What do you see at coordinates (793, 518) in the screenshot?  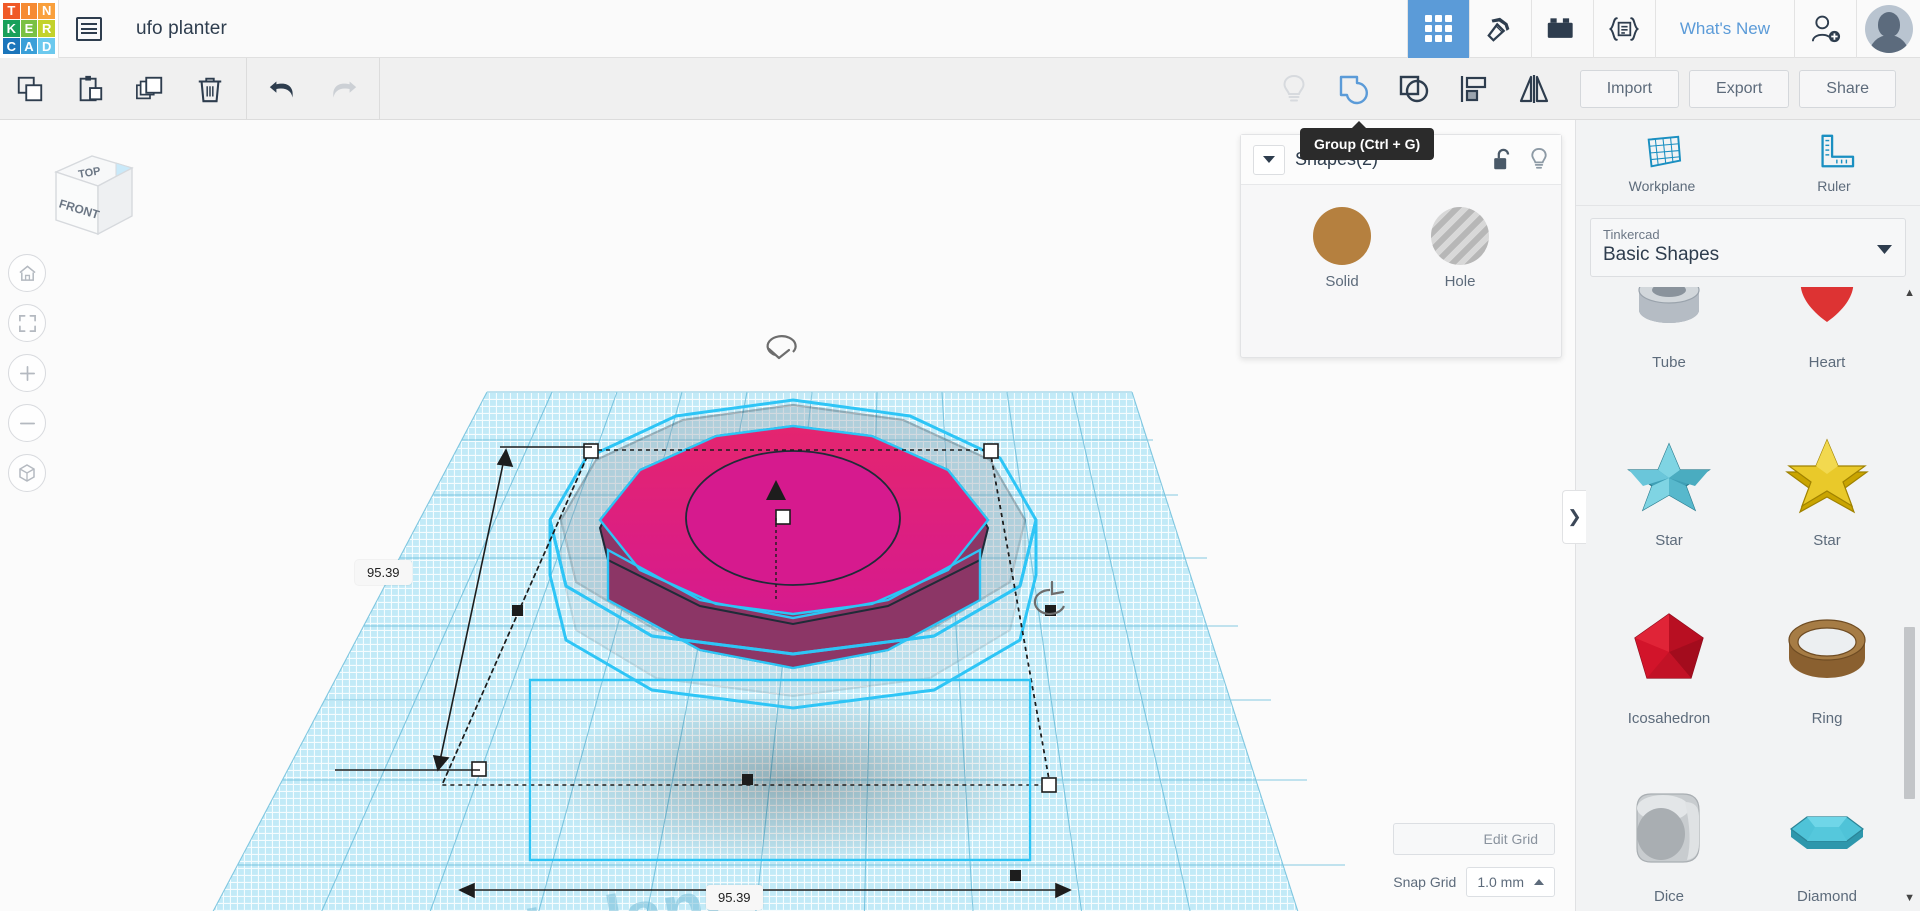 I see `inner-bowl-outline` at bounding box center [793, 518].